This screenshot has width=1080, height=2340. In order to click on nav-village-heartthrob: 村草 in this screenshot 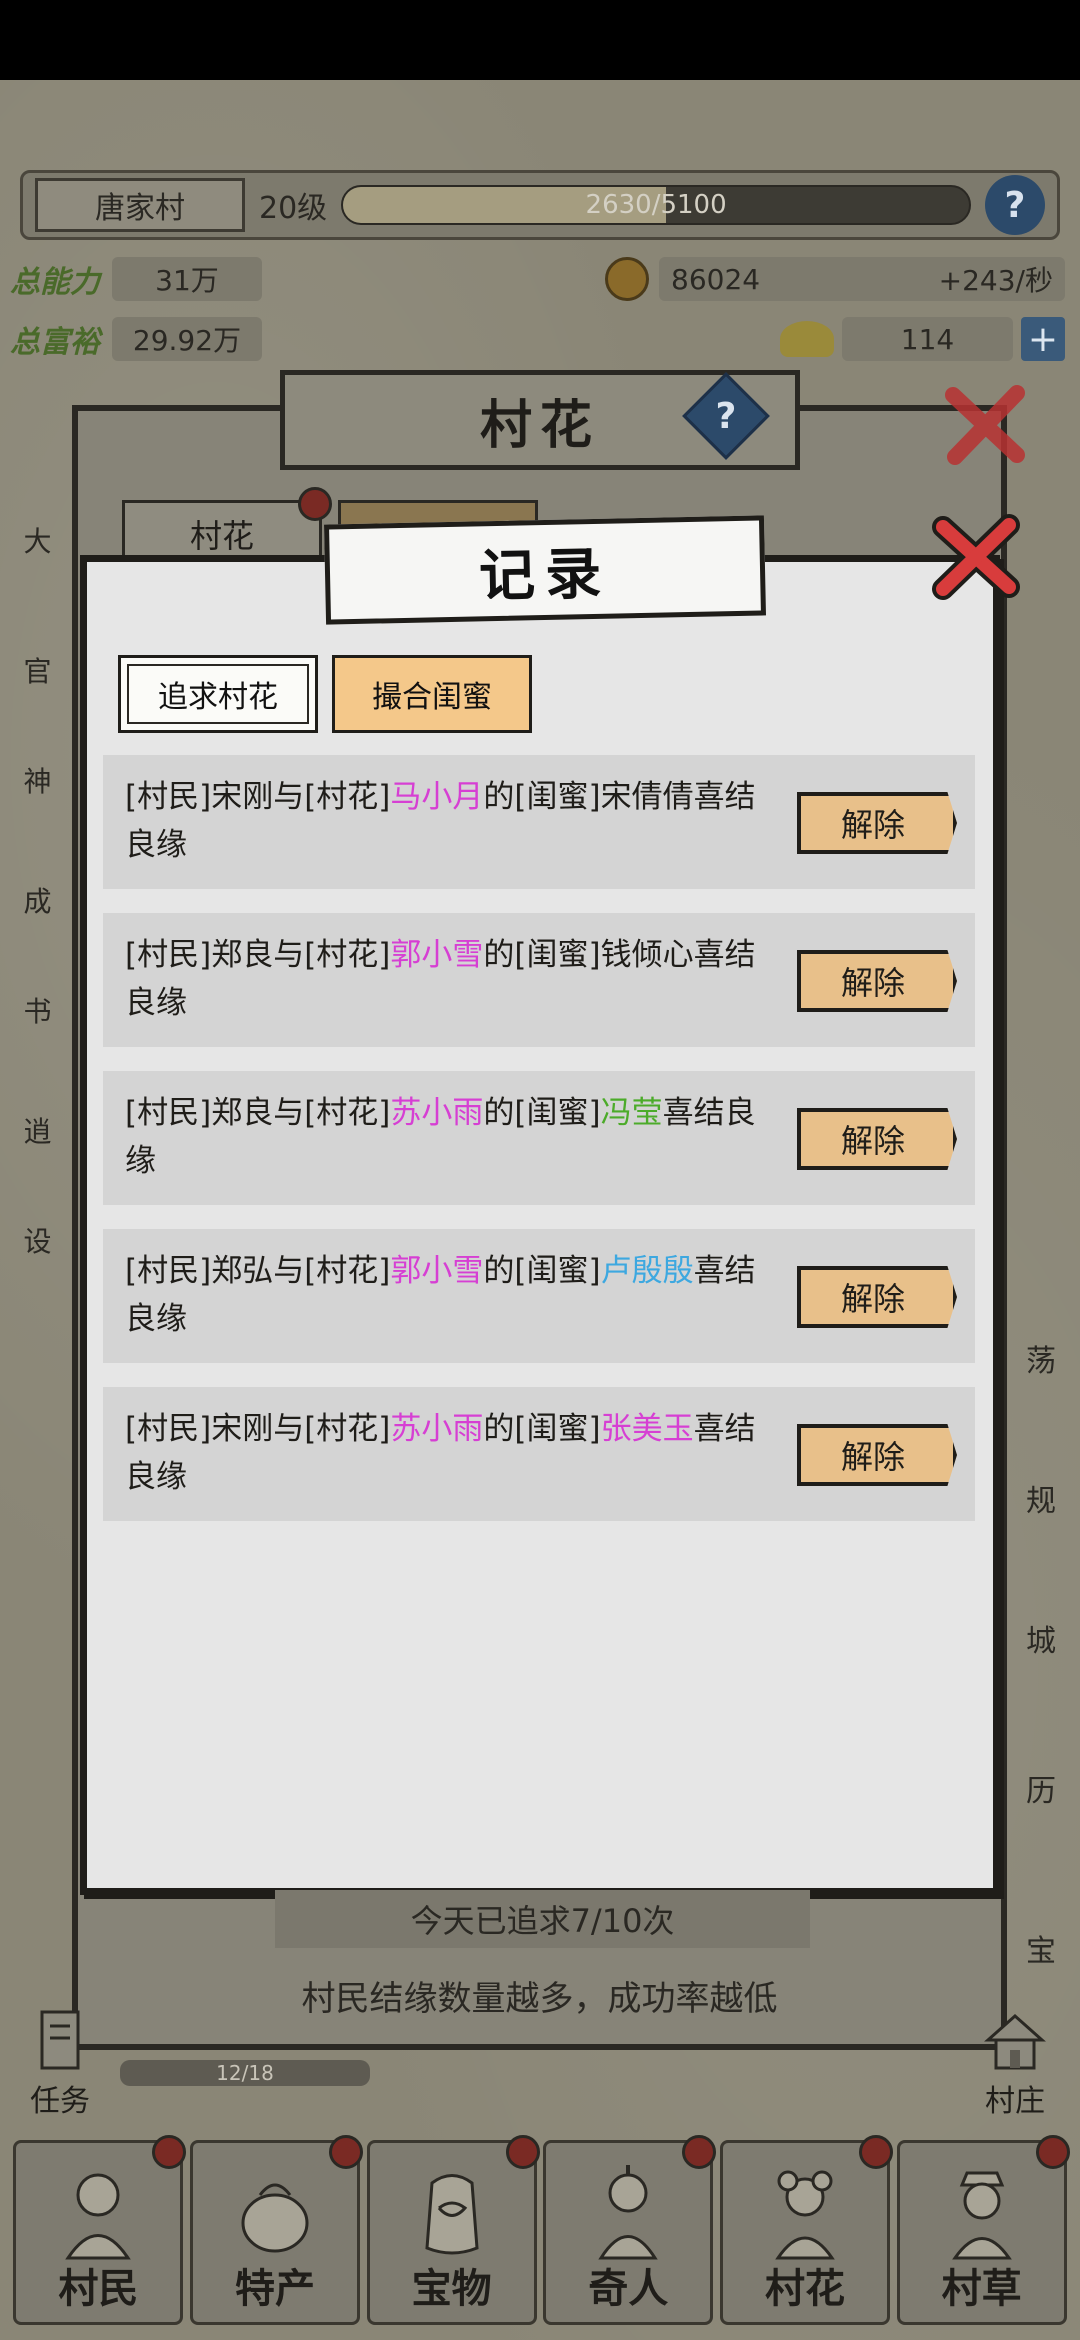, I will do `click(983, 2230)`.